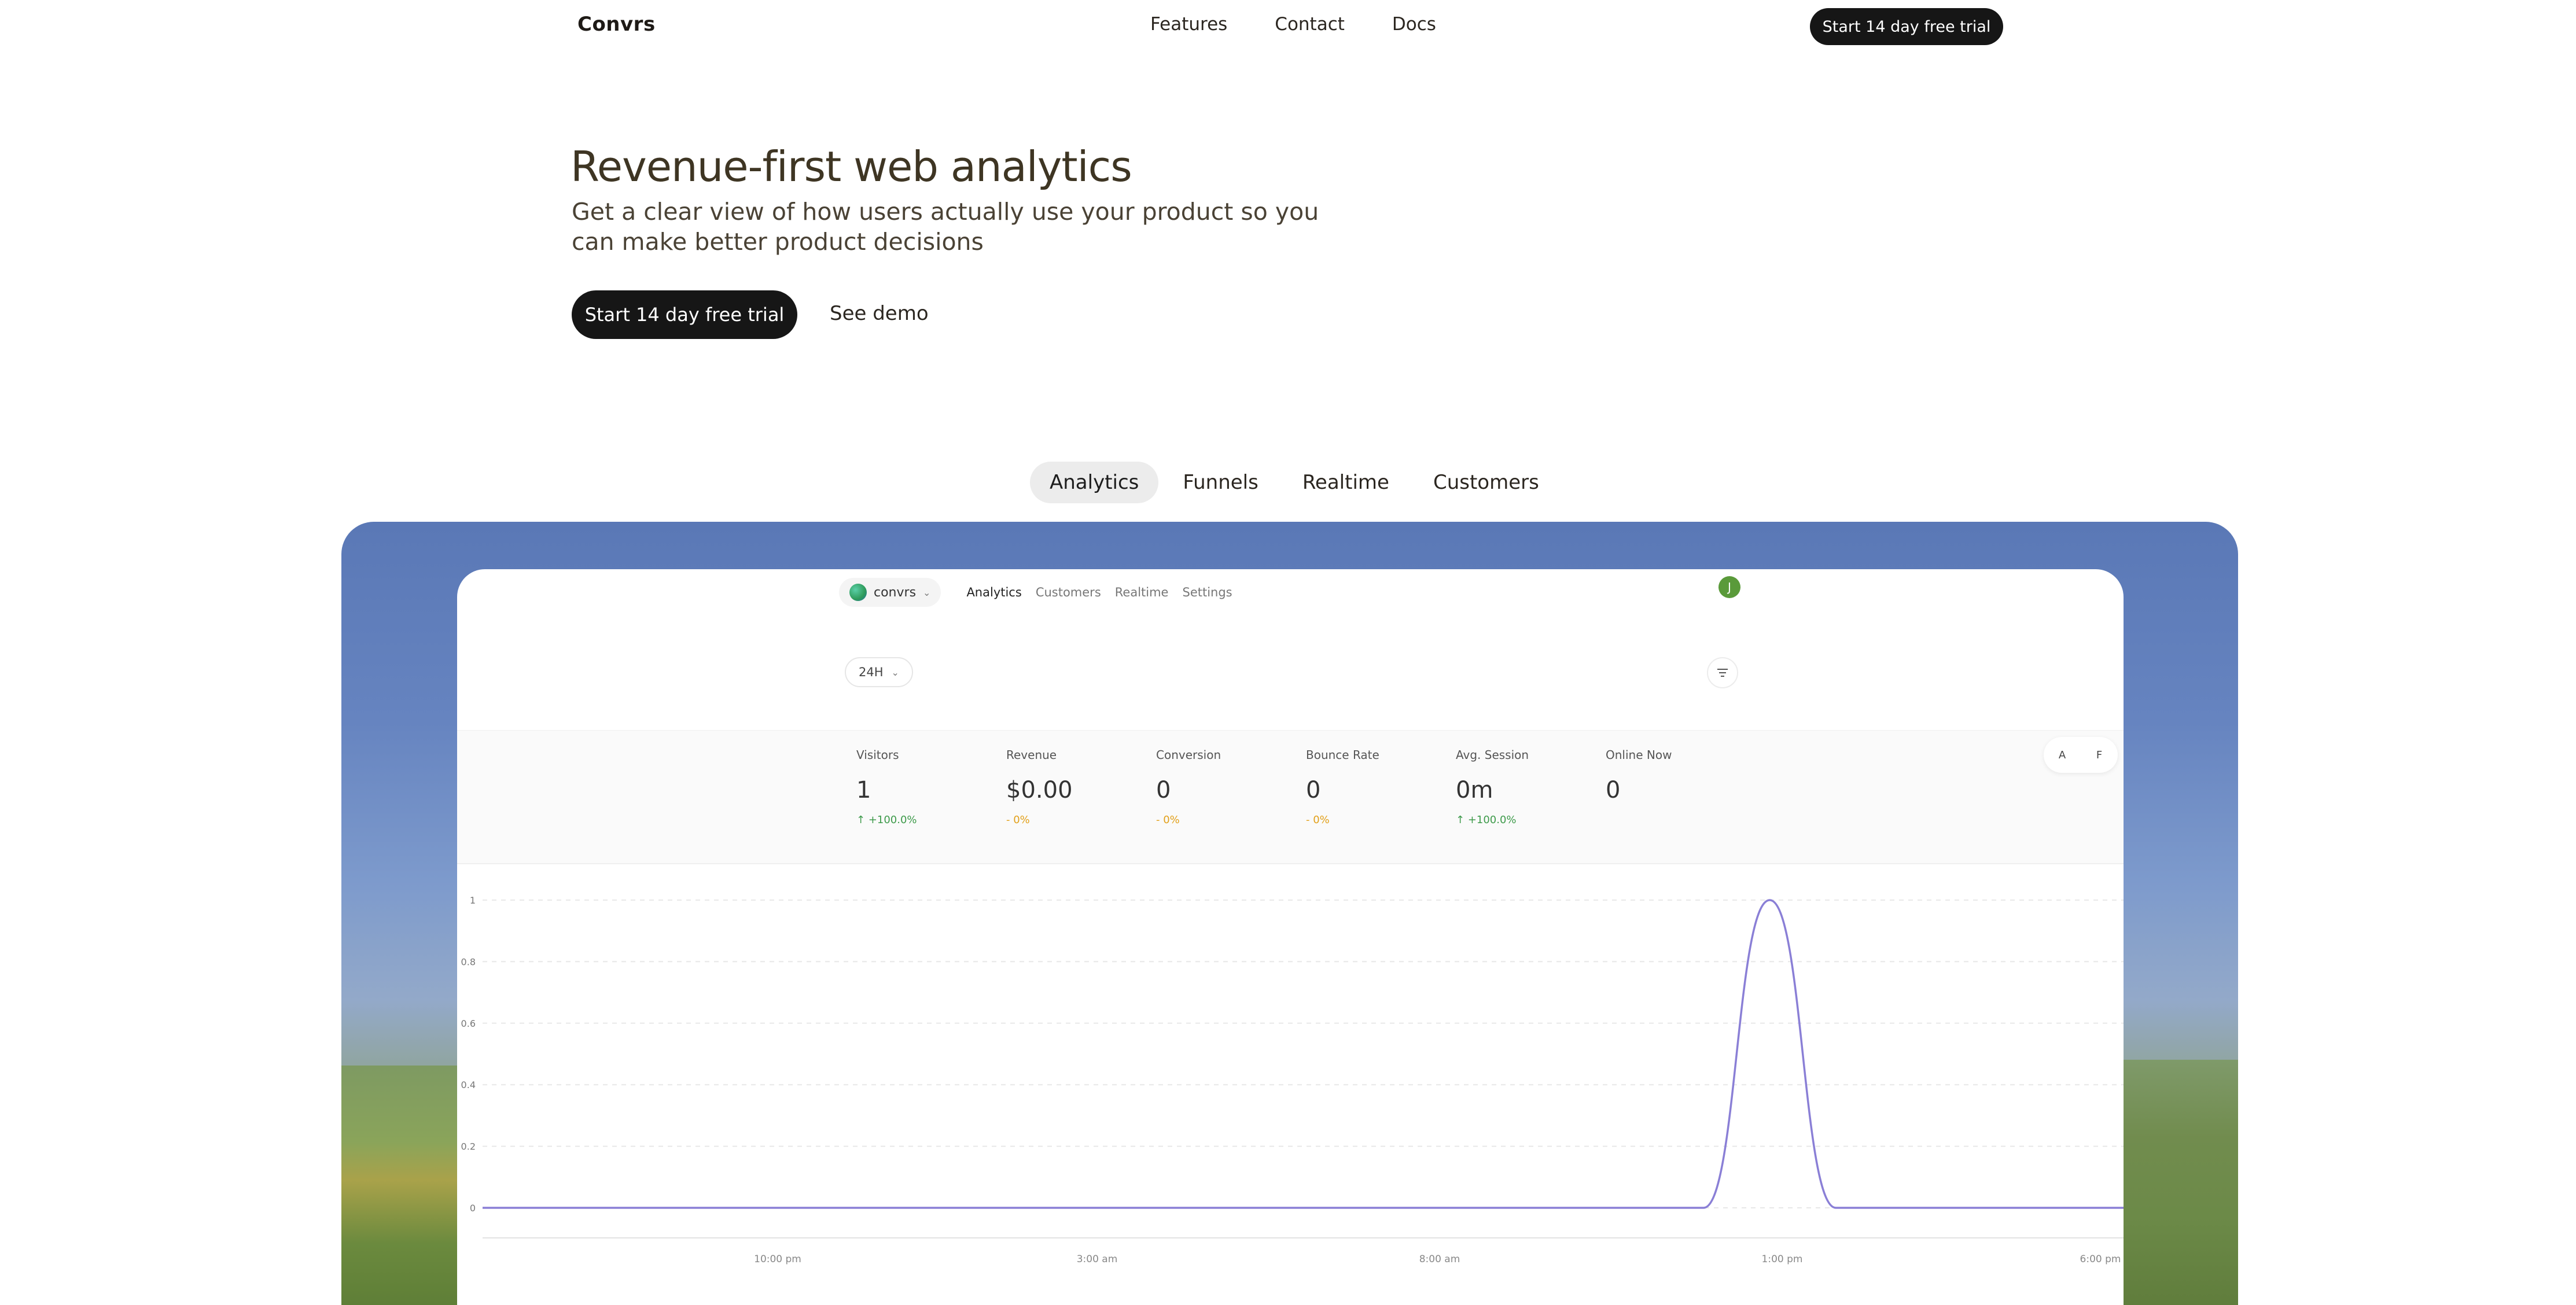  What do you see at coordinates (1188, 755) in the screenshot?
I see `stat-label: Conversion` at bounding box center [1188, 755].